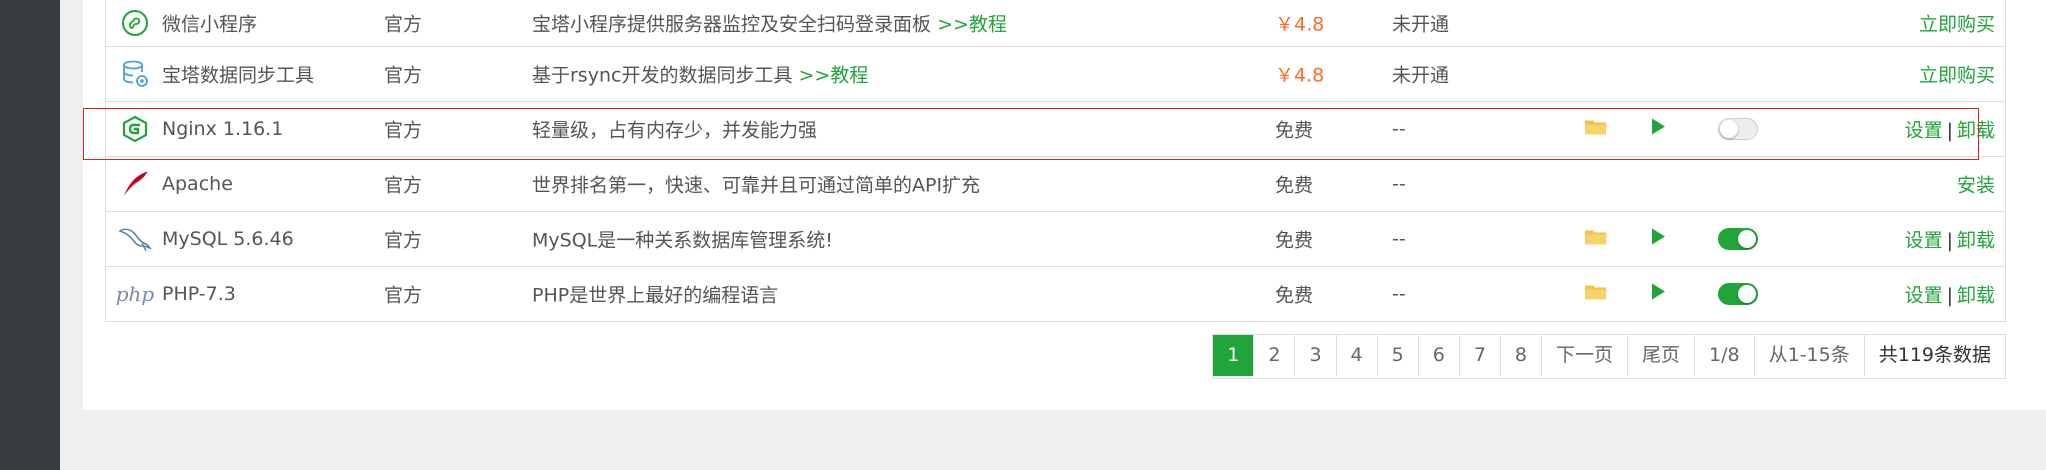 Image resolution: width=2046 pixels, height=470 pixels. I want to click on record-range: 从1-15条, so click(1810, 355).